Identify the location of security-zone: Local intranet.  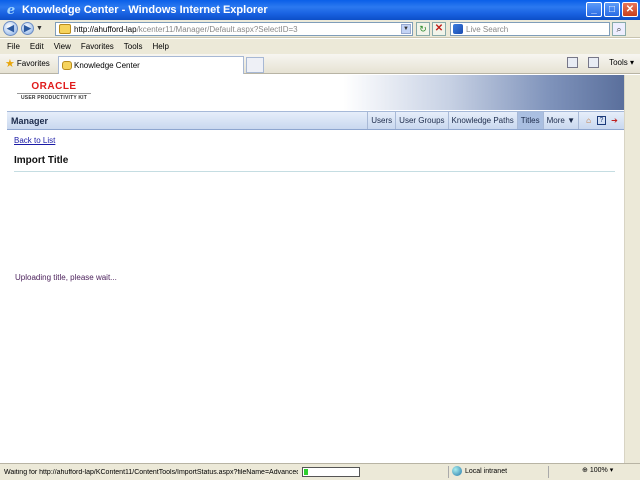
(479, 471).